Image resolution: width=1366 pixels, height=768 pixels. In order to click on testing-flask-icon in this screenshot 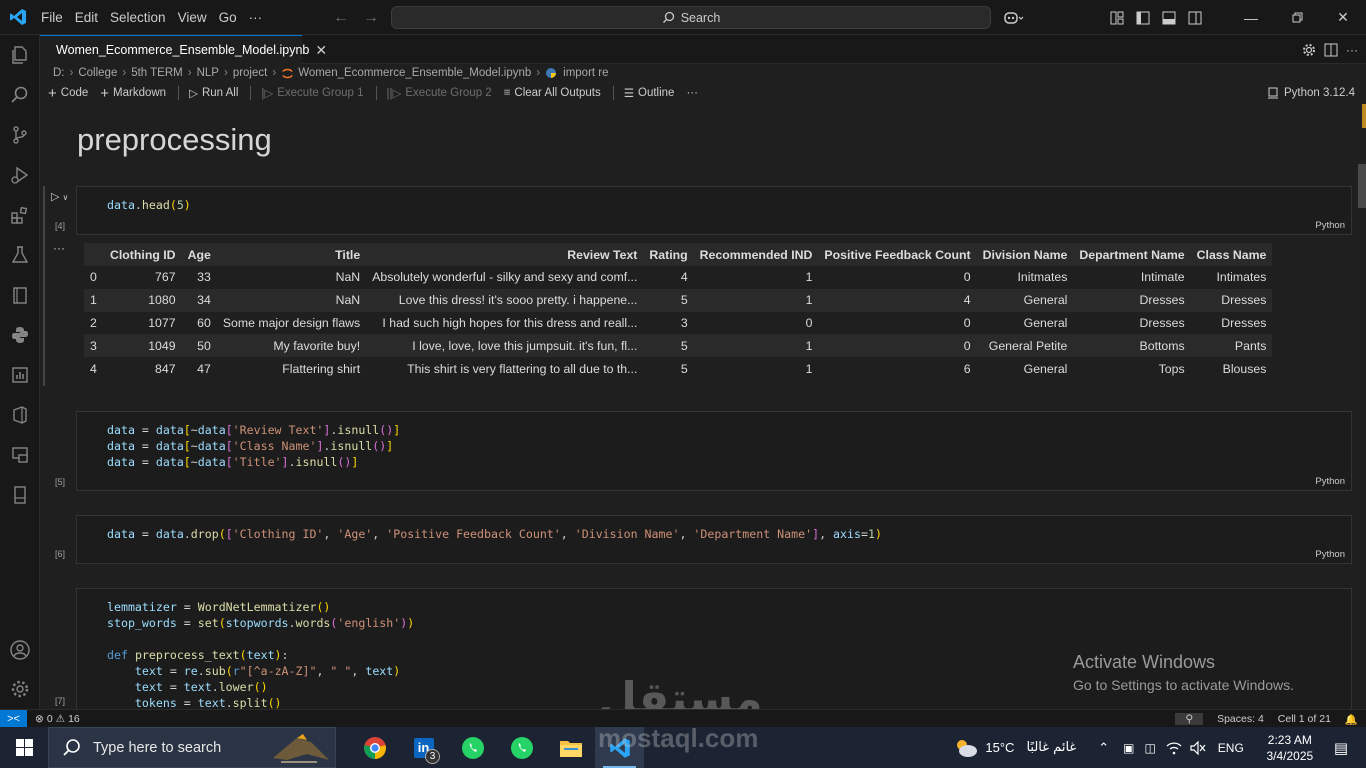, I will do `click(20, 255)`.